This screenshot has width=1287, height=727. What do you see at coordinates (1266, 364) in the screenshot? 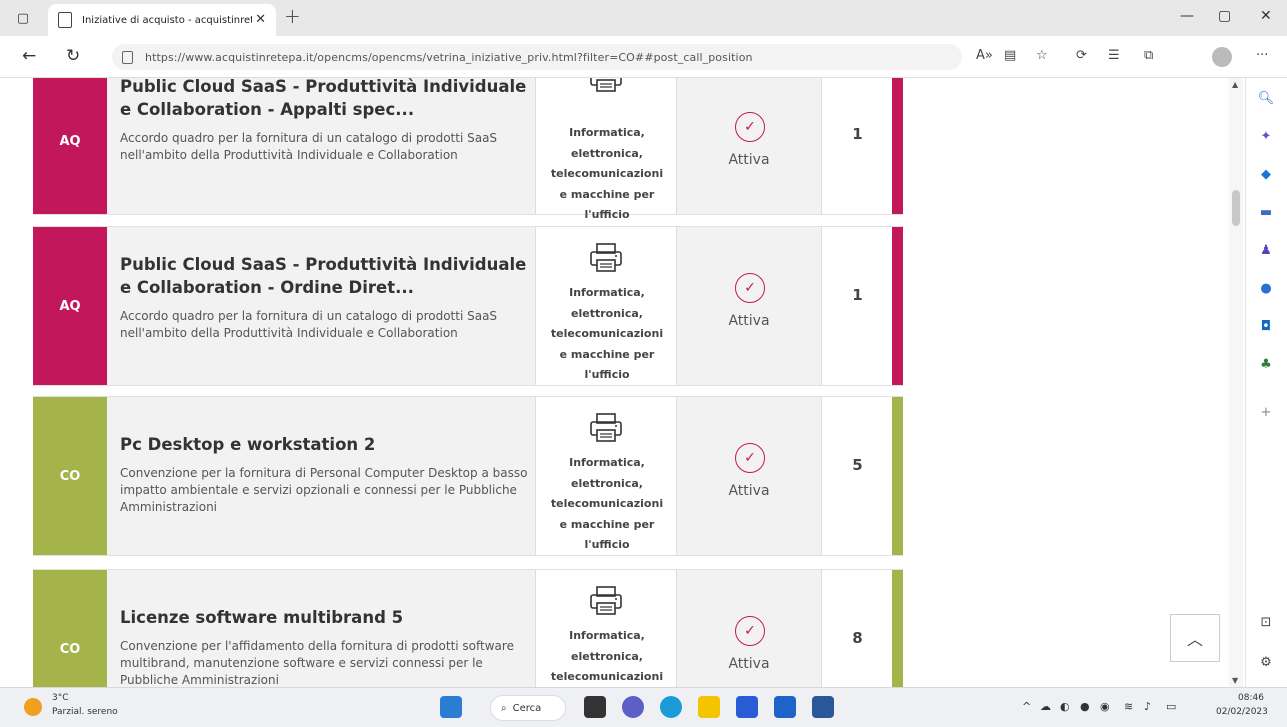
I see `tree-icon: ♣` at bounding box center [1266, 364].